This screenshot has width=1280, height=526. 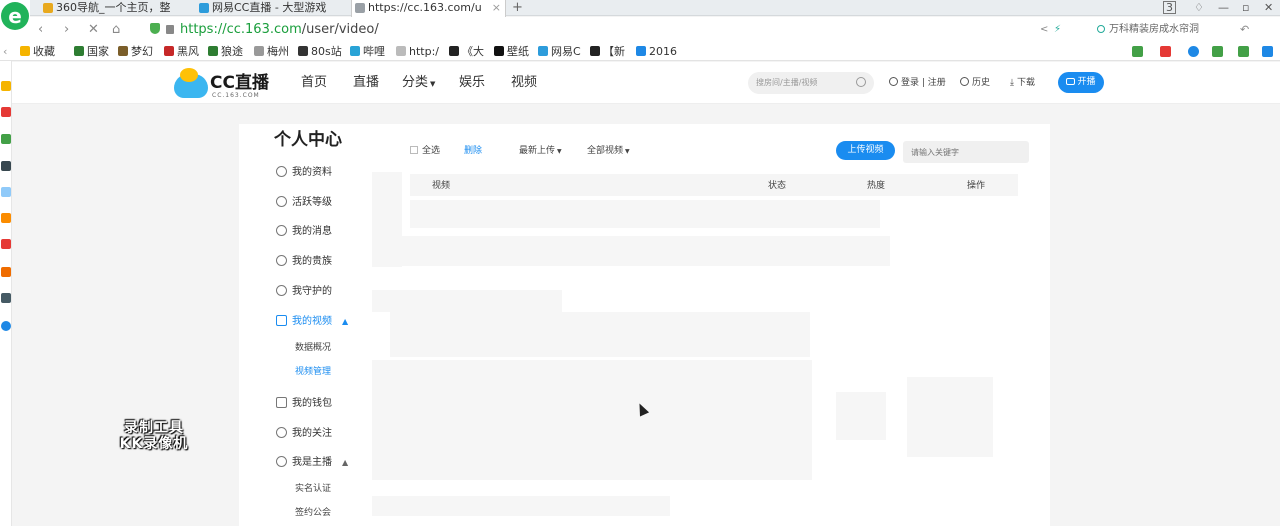 What do you see at coordinates (607, 52) in the screenshot?
I see `bookmark-item: 【新` at bounding box center [607, 52].